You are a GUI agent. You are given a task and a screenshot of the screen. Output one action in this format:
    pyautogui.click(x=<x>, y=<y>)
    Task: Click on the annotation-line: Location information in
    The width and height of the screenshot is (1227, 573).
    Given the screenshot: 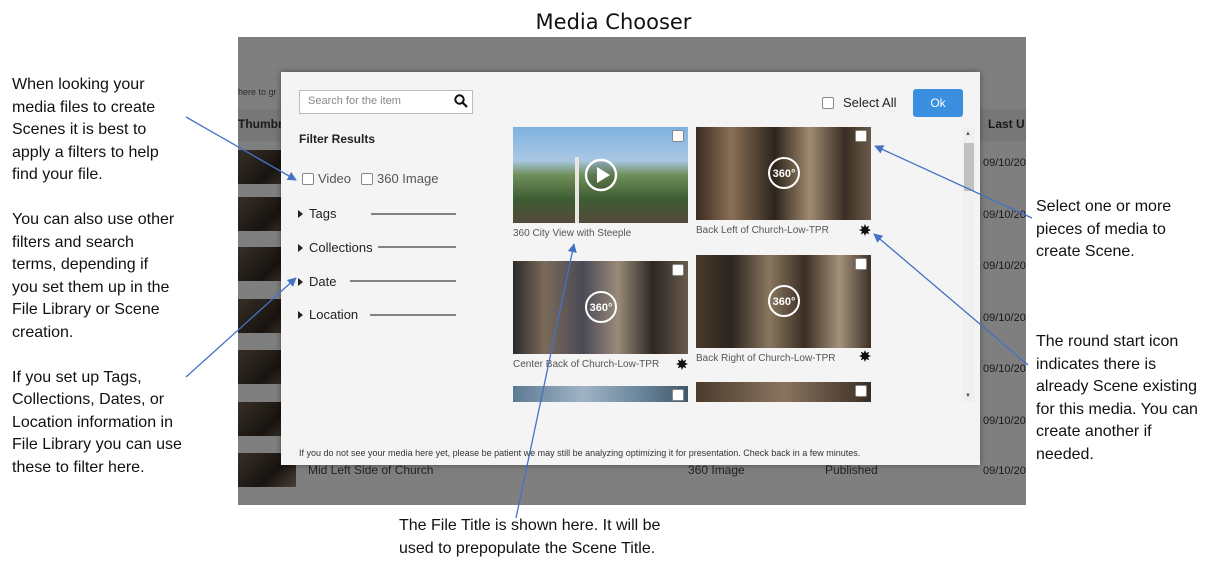 What is the action you would take?
    pyautogui.click(x=92, y=422)
    